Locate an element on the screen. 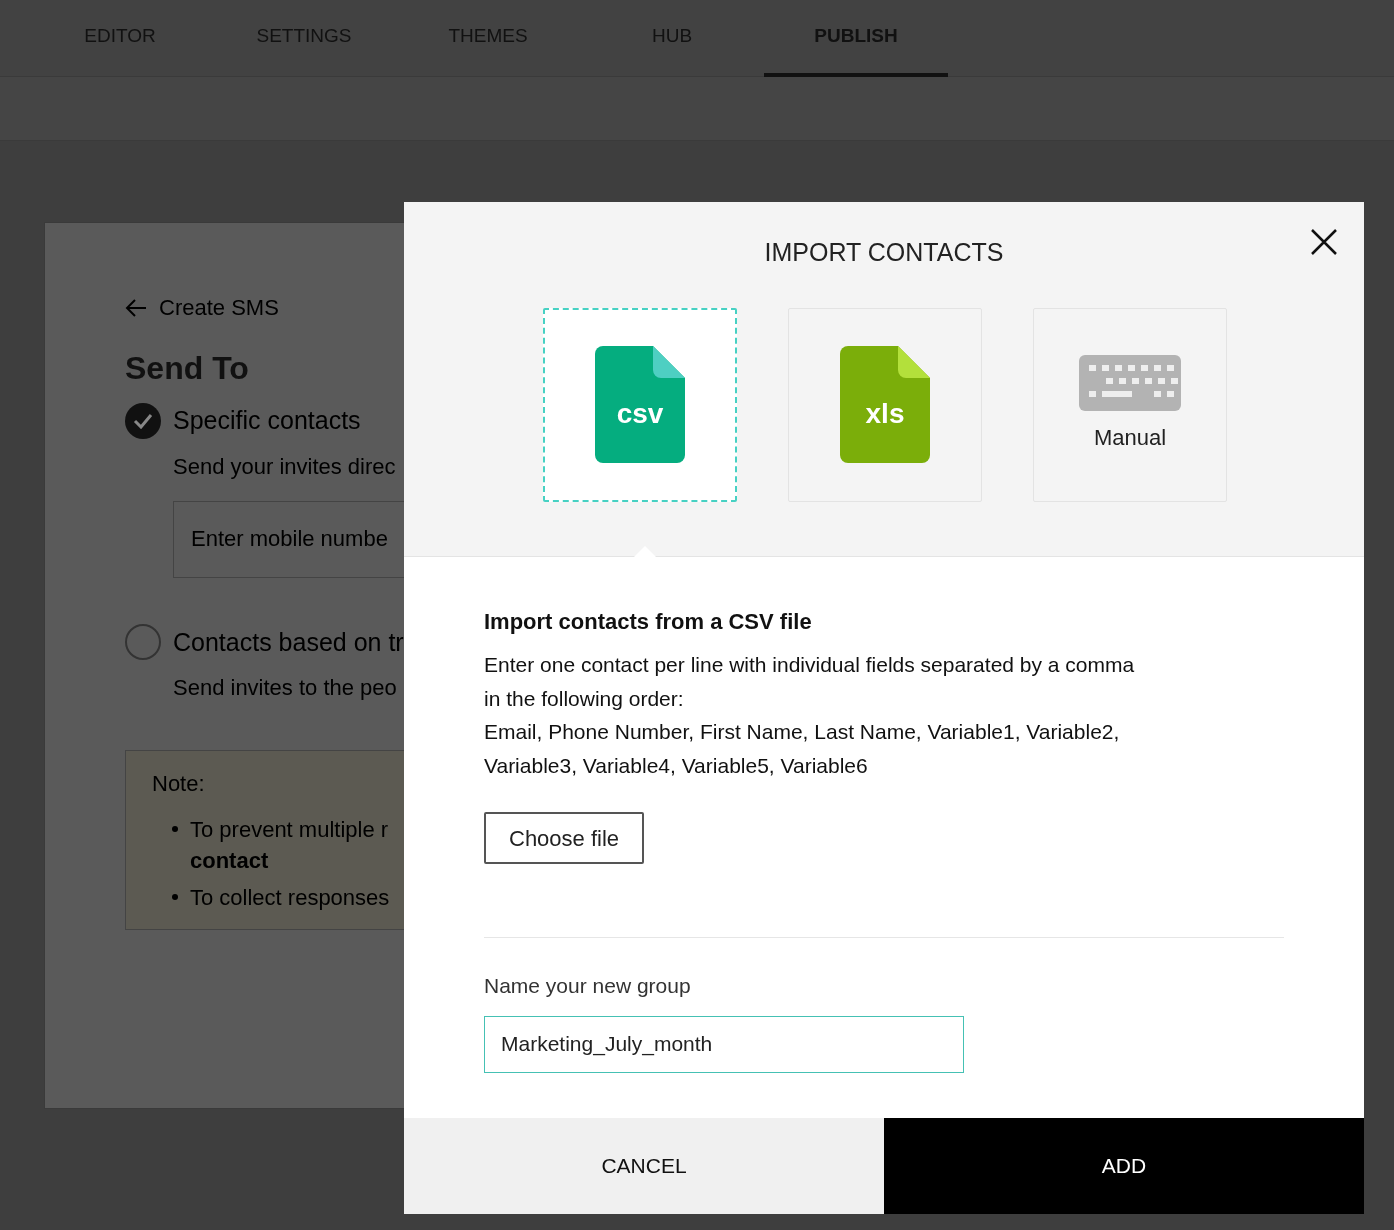 Image resolution: width=1394 pixels, height=1230 pixels. import-source-option: xls is located at coordinates (885, 404).